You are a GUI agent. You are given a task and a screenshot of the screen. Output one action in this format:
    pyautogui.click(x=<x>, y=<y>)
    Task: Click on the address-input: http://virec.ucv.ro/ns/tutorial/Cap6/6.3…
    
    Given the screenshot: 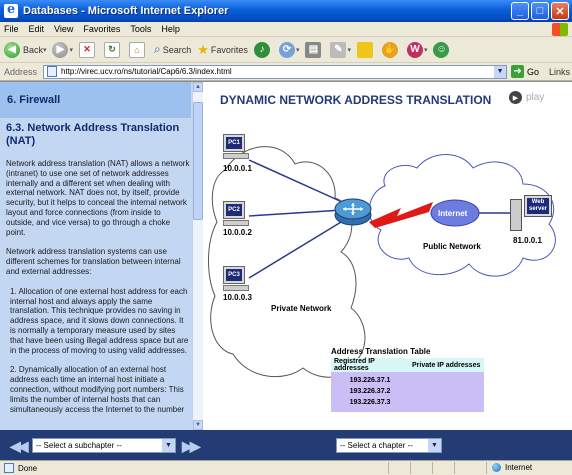 What is the action you would take?
    pyautogui.click(x=275, y=71)
    